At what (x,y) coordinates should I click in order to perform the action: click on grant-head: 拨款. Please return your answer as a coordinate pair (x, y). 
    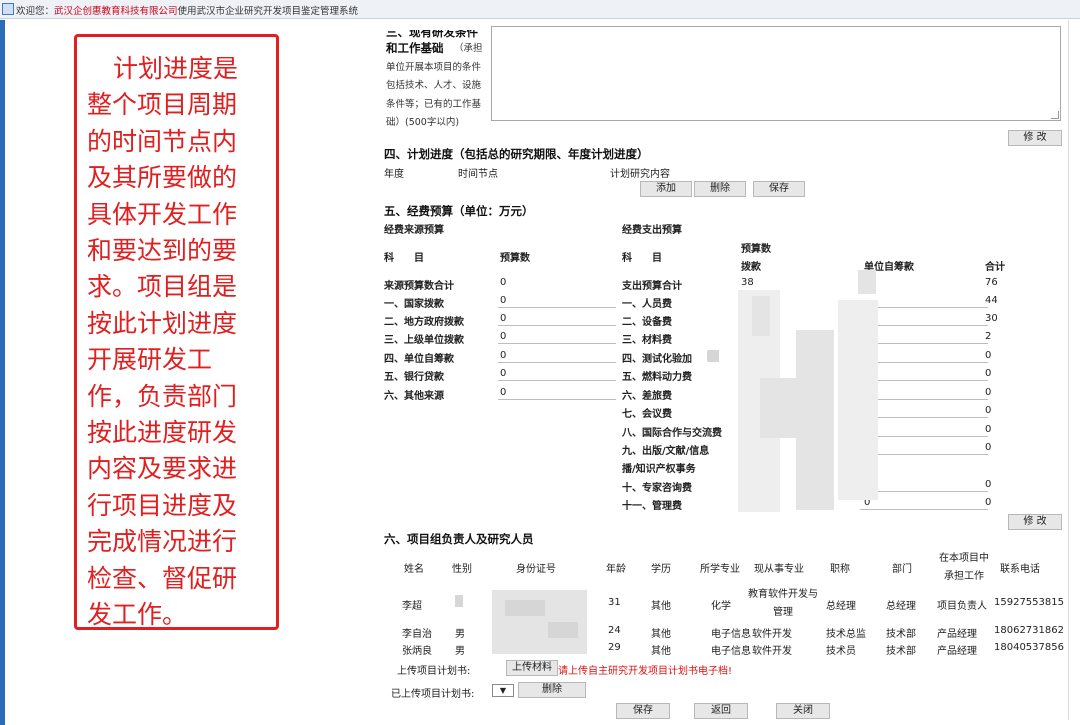
    Looking at the image, I should click on (751, 267).